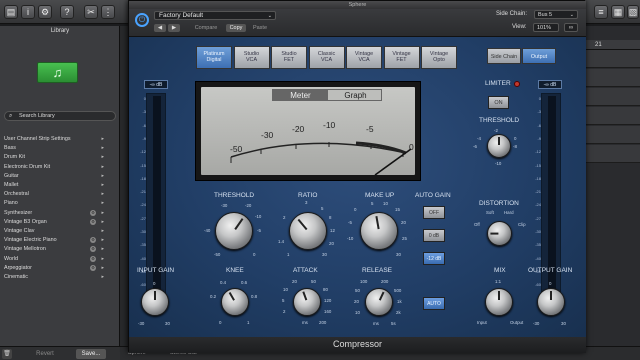 The width and height of the screenshot is (640, 360). What do you see at coordinates (504, 56) in the screenshot?
I see `side-chain-view-button: Side Chain` at bounding box center [504, 56].